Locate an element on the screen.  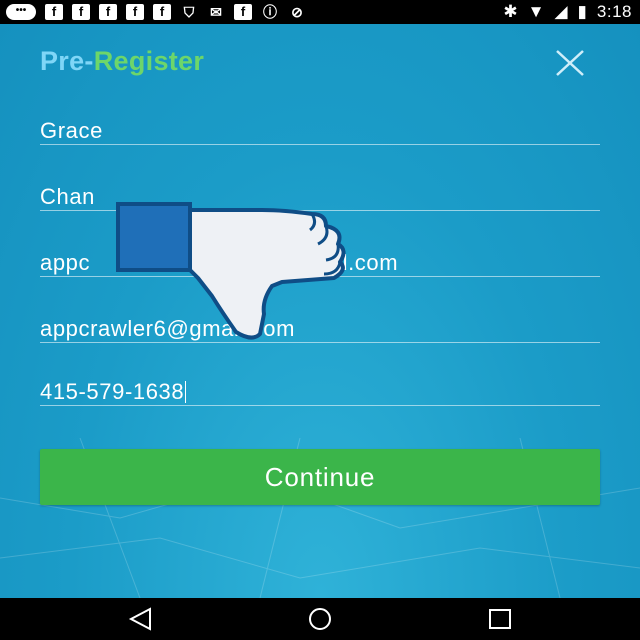
continue-button: Continue is located at coordinates (320, 477).